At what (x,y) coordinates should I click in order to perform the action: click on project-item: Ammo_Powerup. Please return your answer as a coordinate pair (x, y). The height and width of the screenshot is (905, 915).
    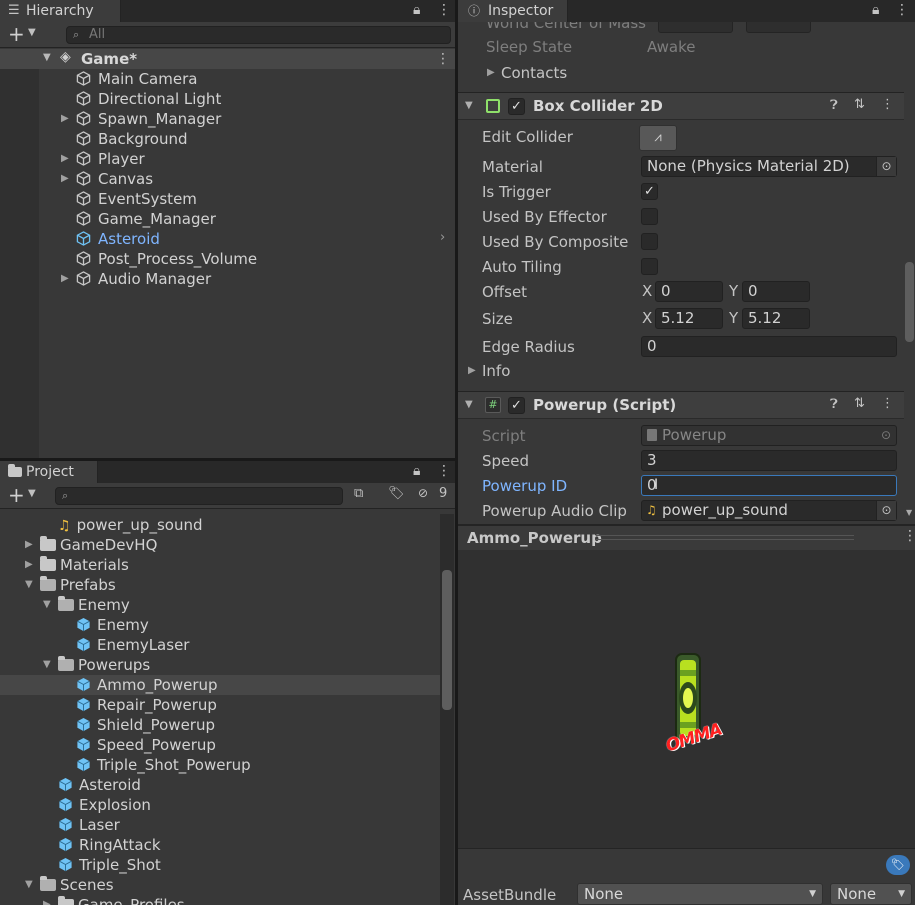
    Looking at the image, I should click on (220, 685).